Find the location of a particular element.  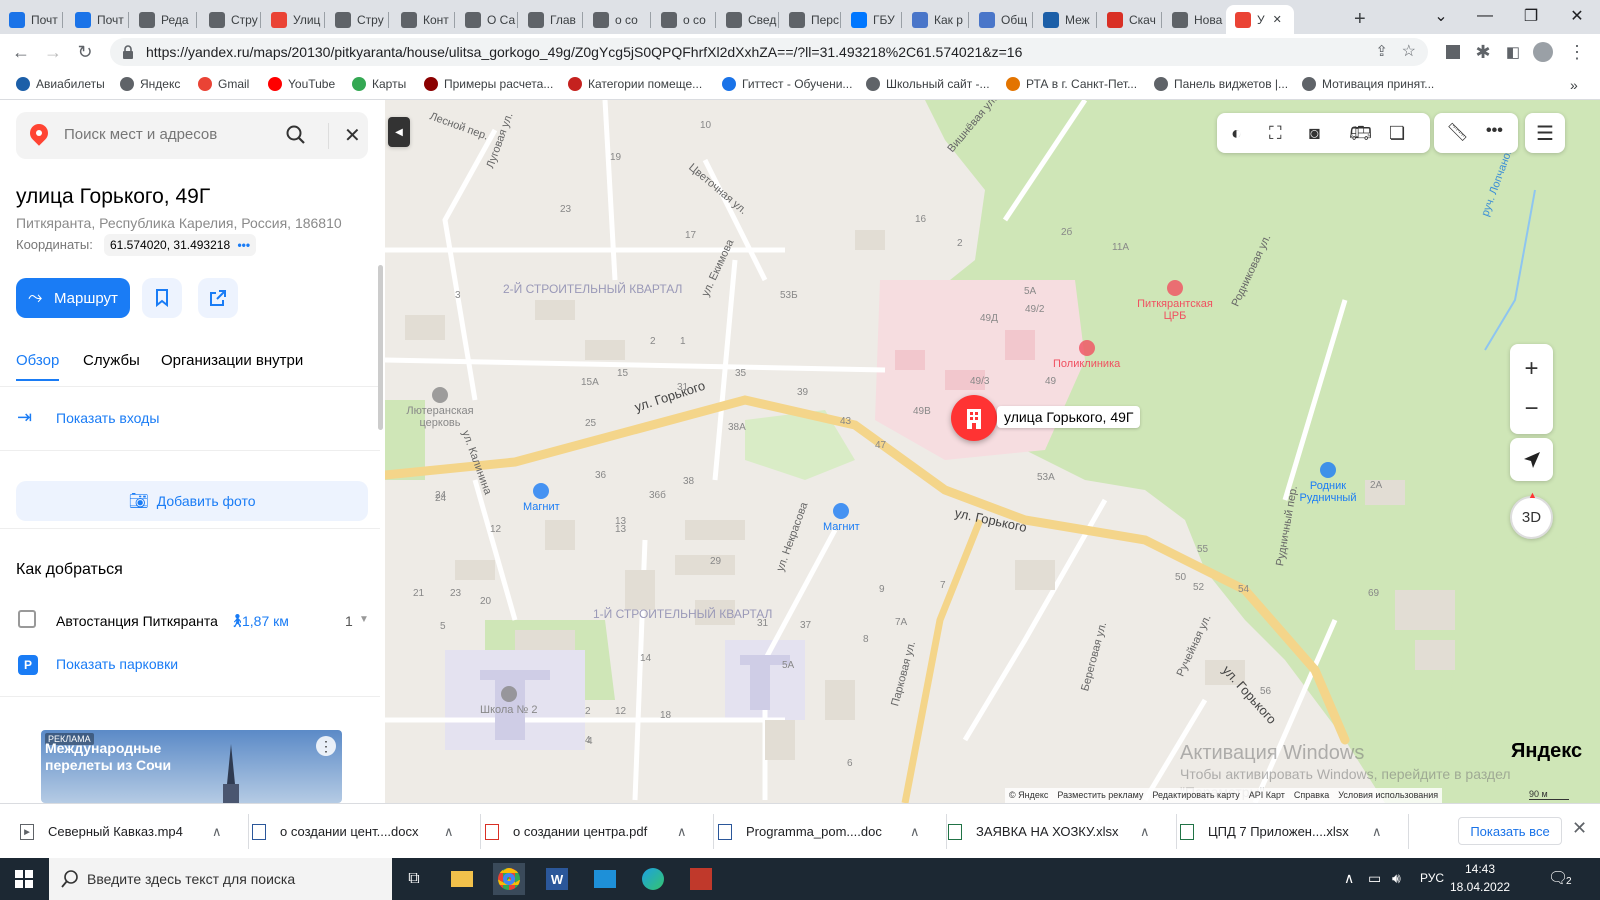

chevron-down-icon: ▼ is located at coordinates (364, 619).